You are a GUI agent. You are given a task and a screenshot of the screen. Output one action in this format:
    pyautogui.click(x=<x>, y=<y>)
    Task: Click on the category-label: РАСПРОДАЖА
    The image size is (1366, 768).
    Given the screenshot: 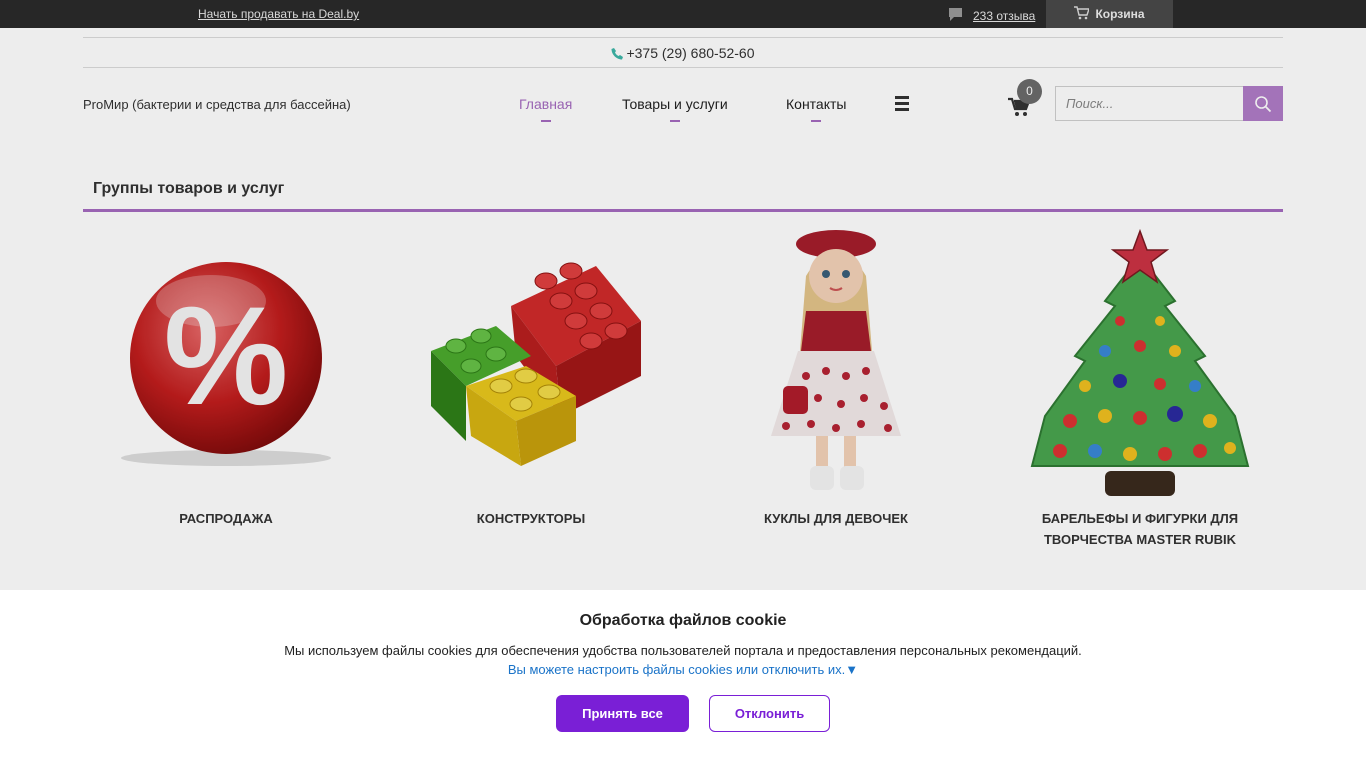 What is the action you would take?
    pyautogui.click(x=226, y=518)
    